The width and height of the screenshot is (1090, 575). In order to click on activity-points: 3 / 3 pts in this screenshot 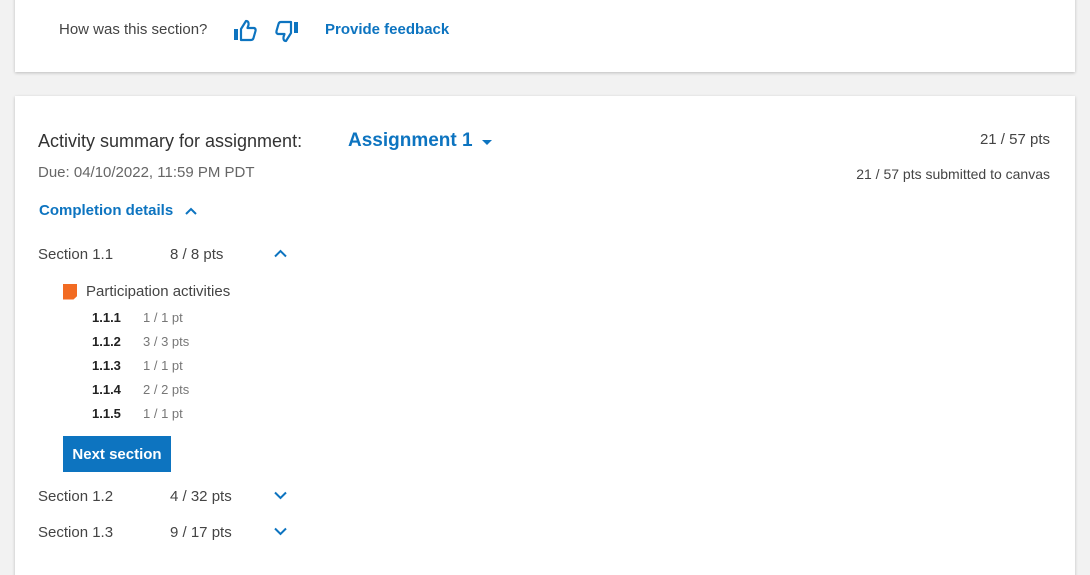, I will do `click(166, 341)`.